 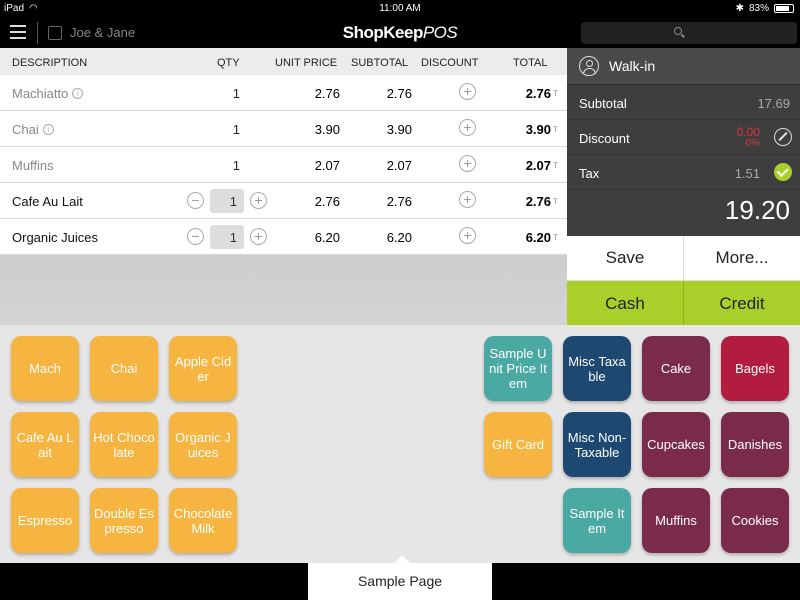 What do you see at coordinates (399, 129) in the screenshot?
I see `item-subtotal: 3.90` at bounding box center [399, 129].